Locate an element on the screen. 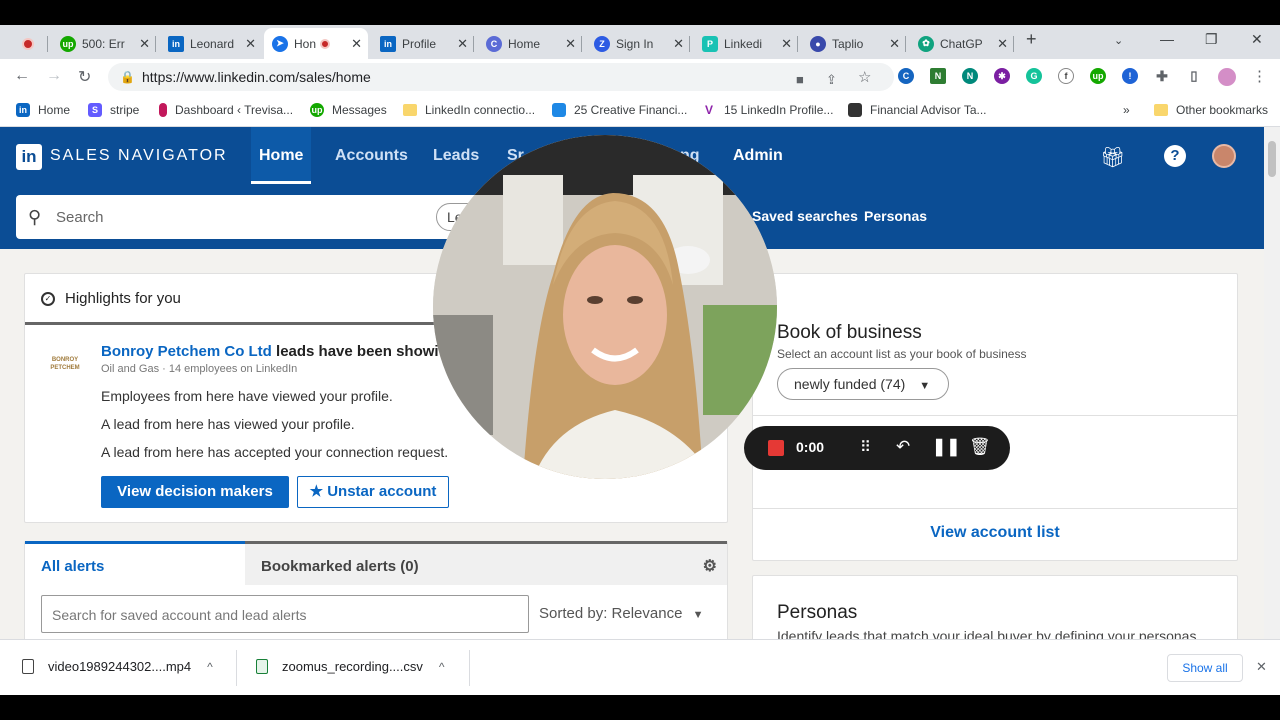 This screenshot has height=720, width=1280. tab-leonard: in Leonard ✕ is located at coordinates (211, 43).